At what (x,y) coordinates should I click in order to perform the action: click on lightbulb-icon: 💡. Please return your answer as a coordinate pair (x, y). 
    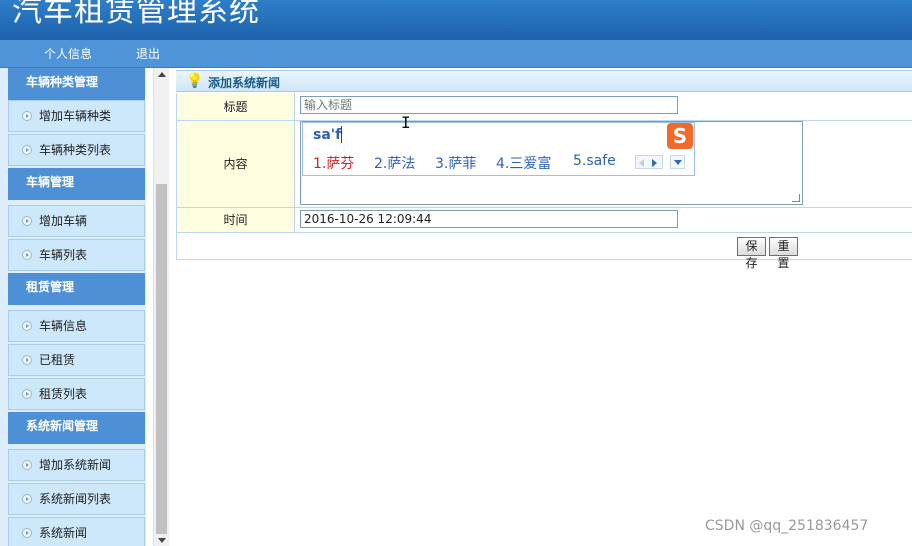
    Looking at the image, I should click on (195, 81).